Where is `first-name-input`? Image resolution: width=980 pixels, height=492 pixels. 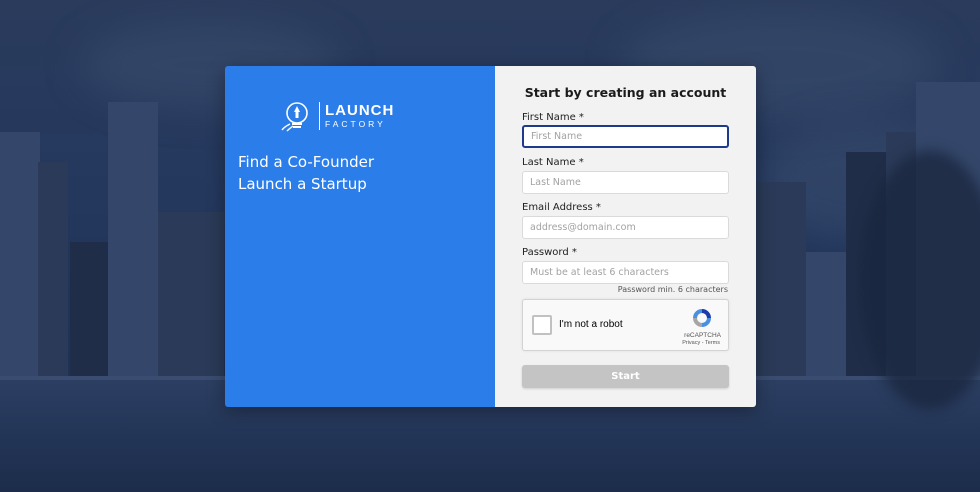 first-name-input is located at coordinates (625, 136).